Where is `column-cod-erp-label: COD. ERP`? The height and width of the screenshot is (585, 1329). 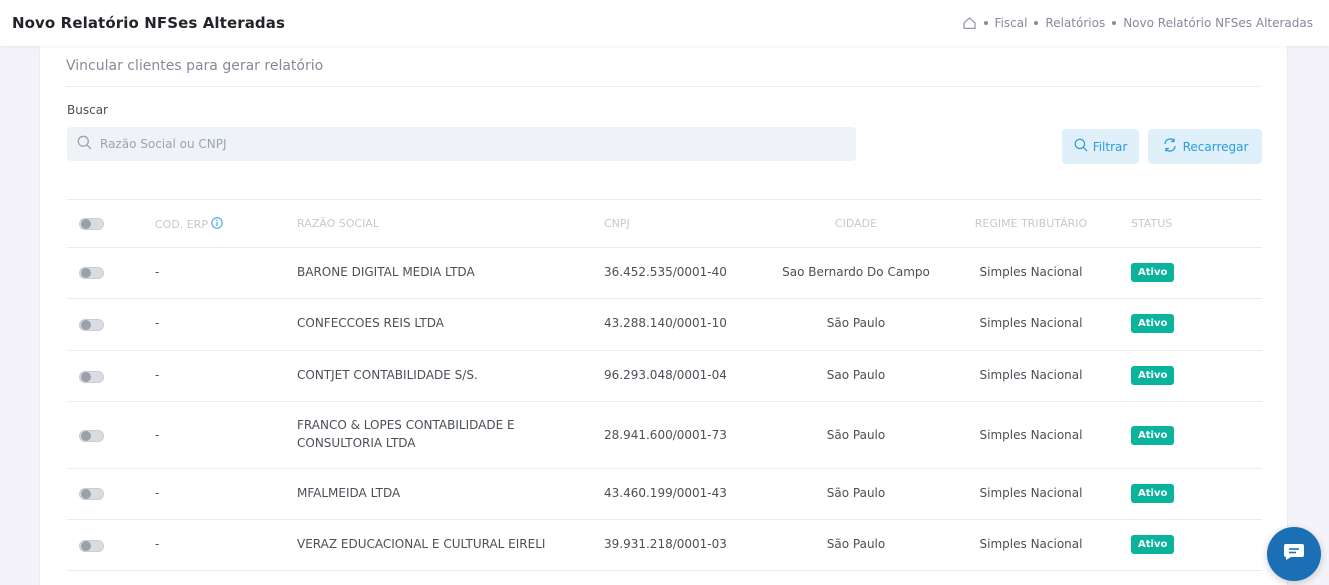 column-cod-erp-label: COD. ERP is located at coordinates (182, 224).